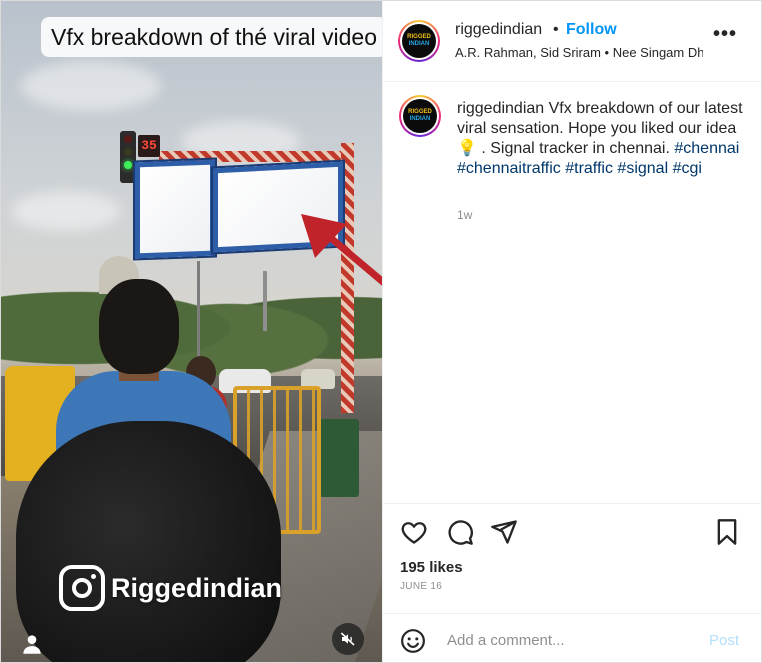 The height and width of the screenshot is (663, 762). What do you see at coordinates (148, 541) in the screenshot?
I see `backpack` at bounding box center [148, 541].